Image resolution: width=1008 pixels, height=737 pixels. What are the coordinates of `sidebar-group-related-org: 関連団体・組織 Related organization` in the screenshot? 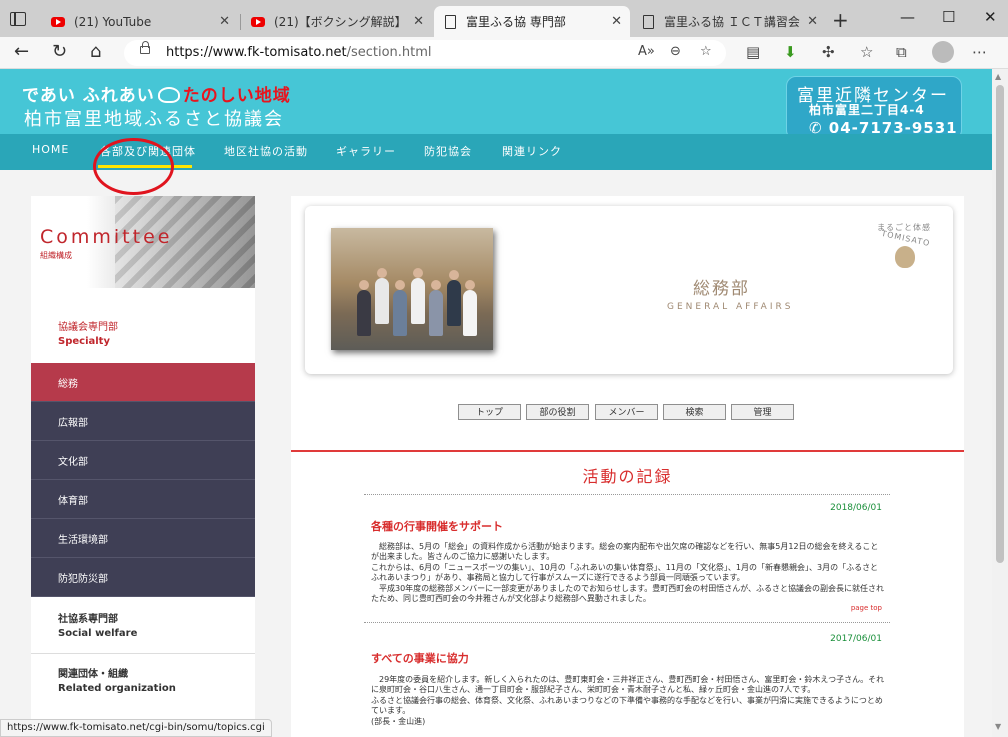 It's located at (143, 684).